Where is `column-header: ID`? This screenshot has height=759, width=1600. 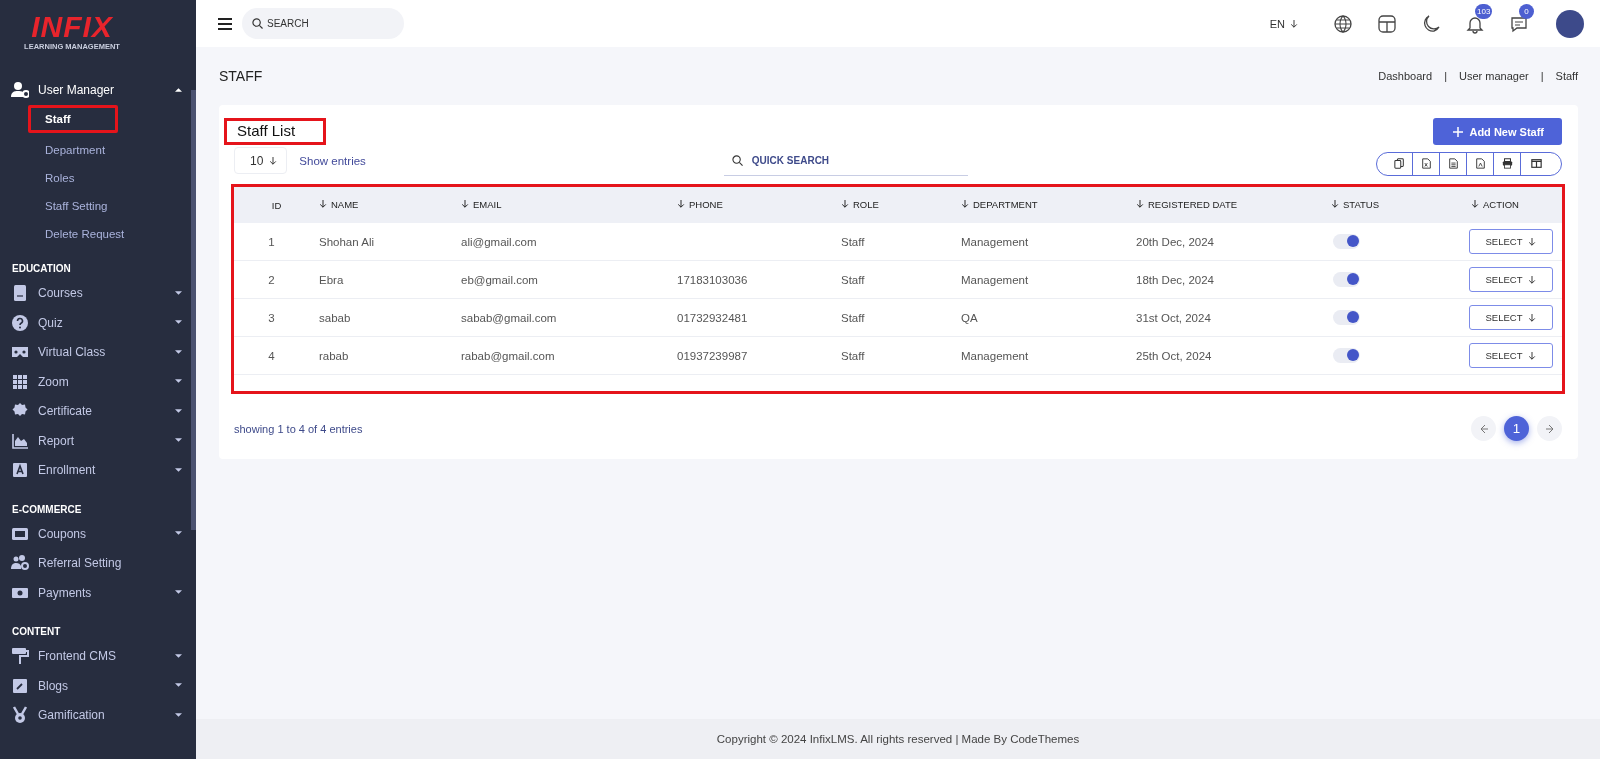 column-header: ID is located at coordinates (276, 205).